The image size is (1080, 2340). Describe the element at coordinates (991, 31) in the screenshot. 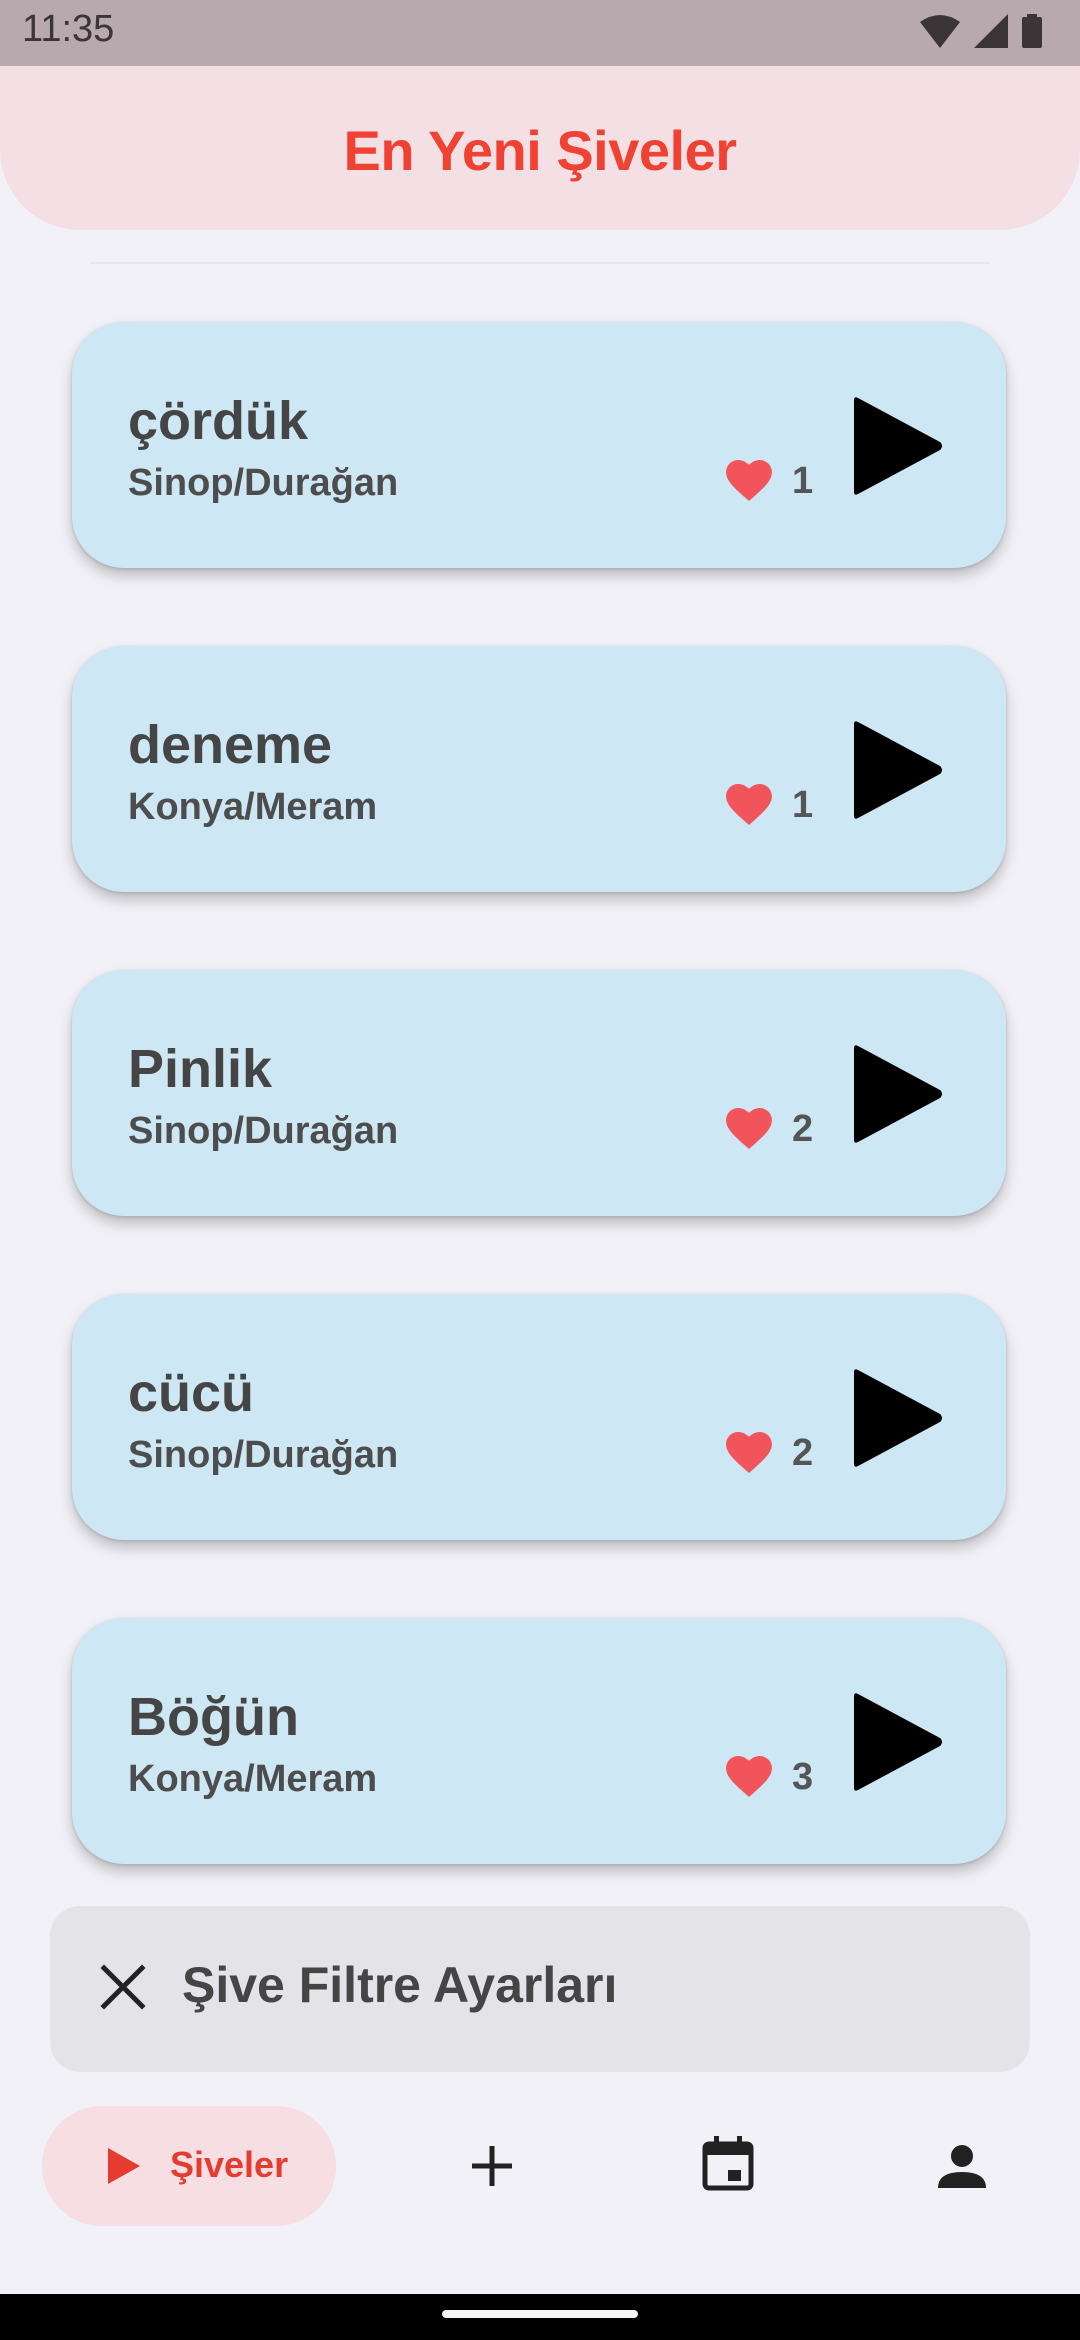

I see `signal-icon` at that location.